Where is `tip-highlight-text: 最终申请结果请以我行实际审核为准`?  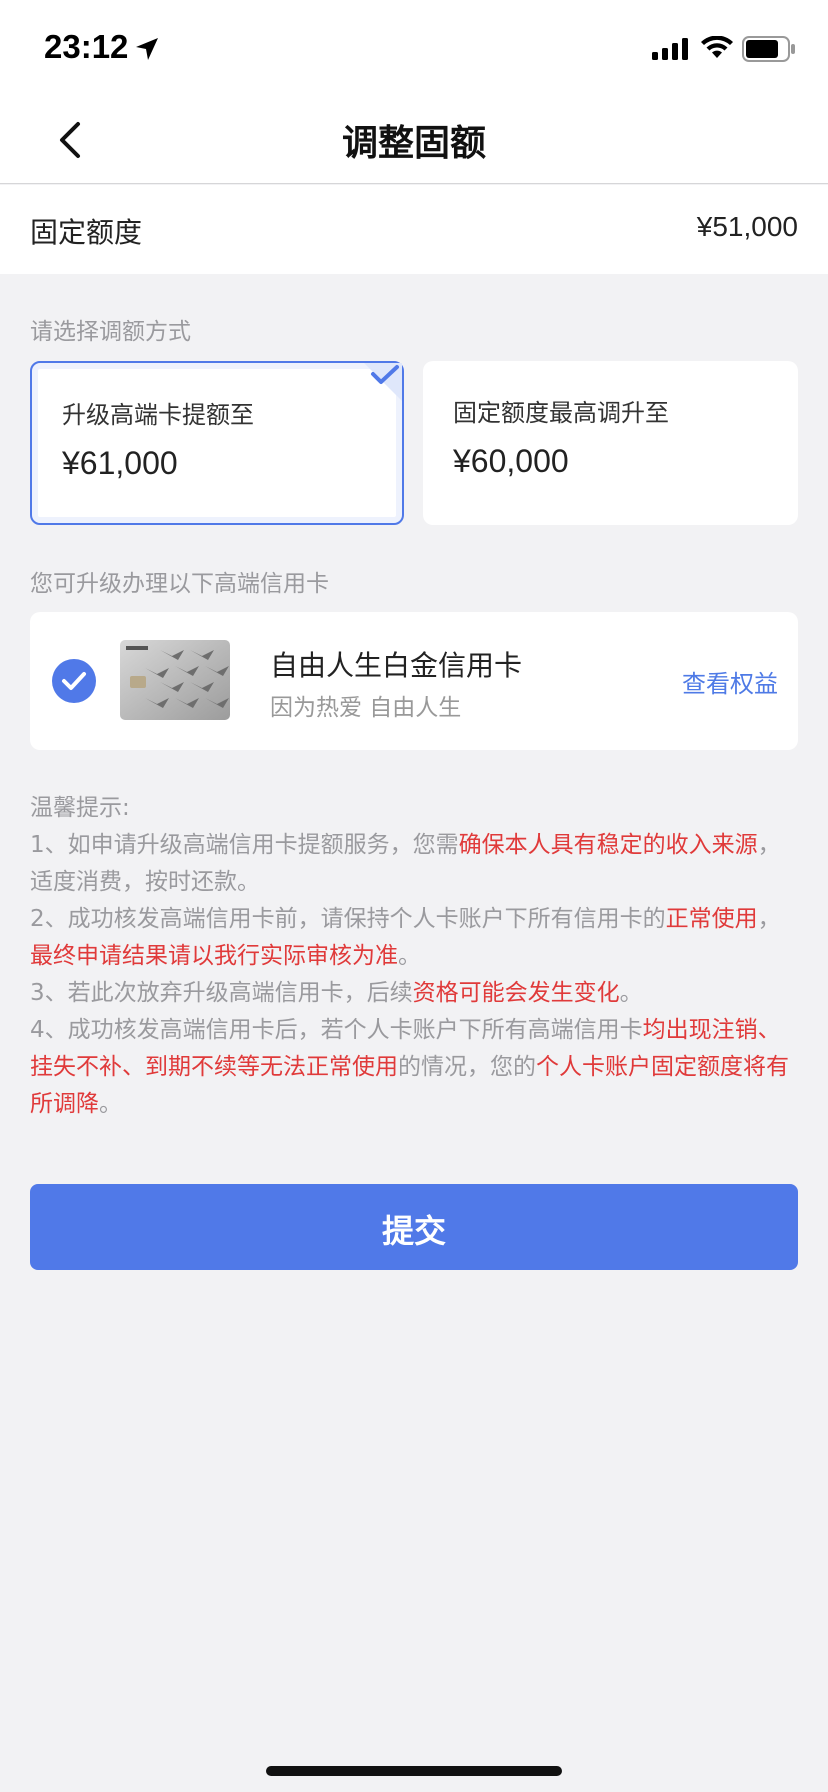 tip-highlight-text: 最终申请结果请以我行实际审核为准 is located at coordinates (214, 956).